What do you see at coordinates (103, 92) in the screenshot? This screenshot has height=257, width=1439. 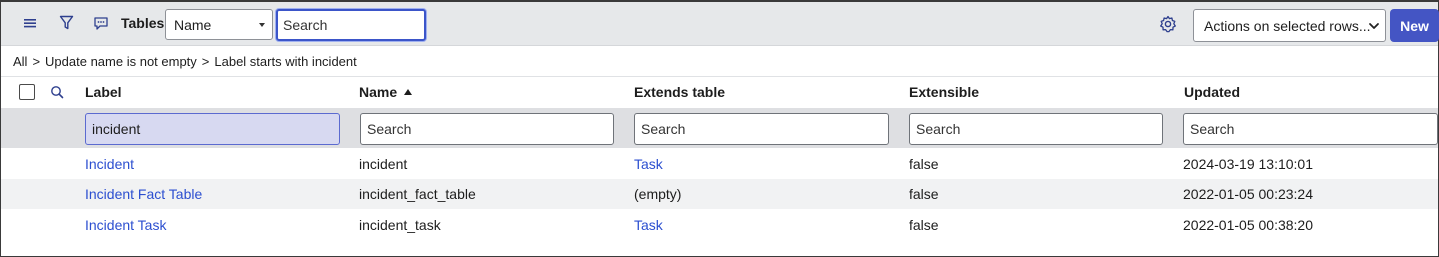 I see `column-header-label: Label` at bounding box center [103, 92].